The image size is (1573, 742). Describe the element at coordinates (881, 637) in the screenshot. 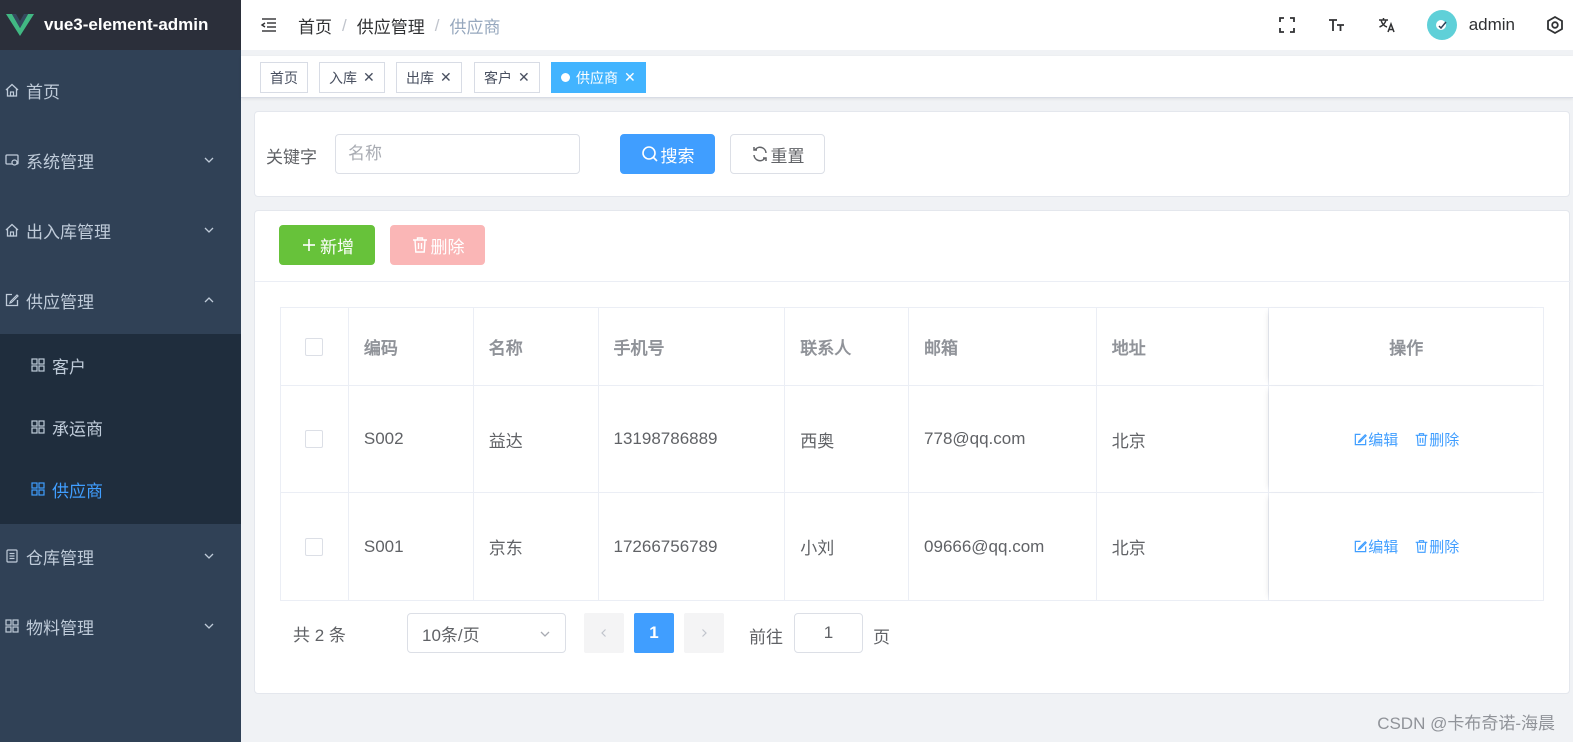

I see `page-suffix: 页` at that location.